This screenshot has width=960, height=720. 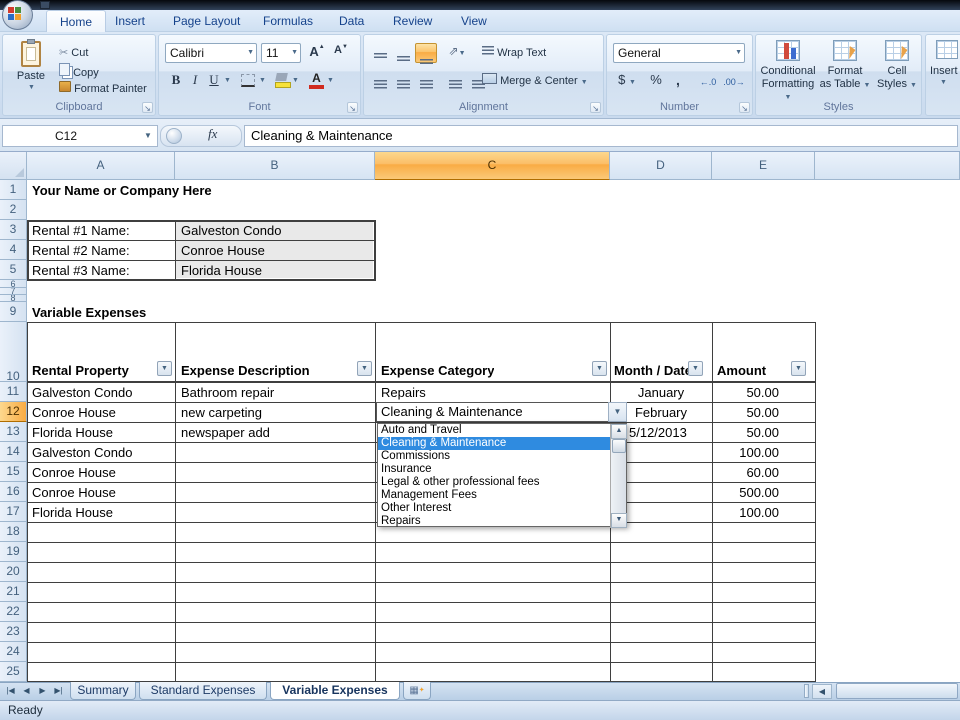 What do you see at coordinates (595, 107) in the screenshot?
I see `alignment-dialog-launcher: ↘` at bounding box center [595, 107].